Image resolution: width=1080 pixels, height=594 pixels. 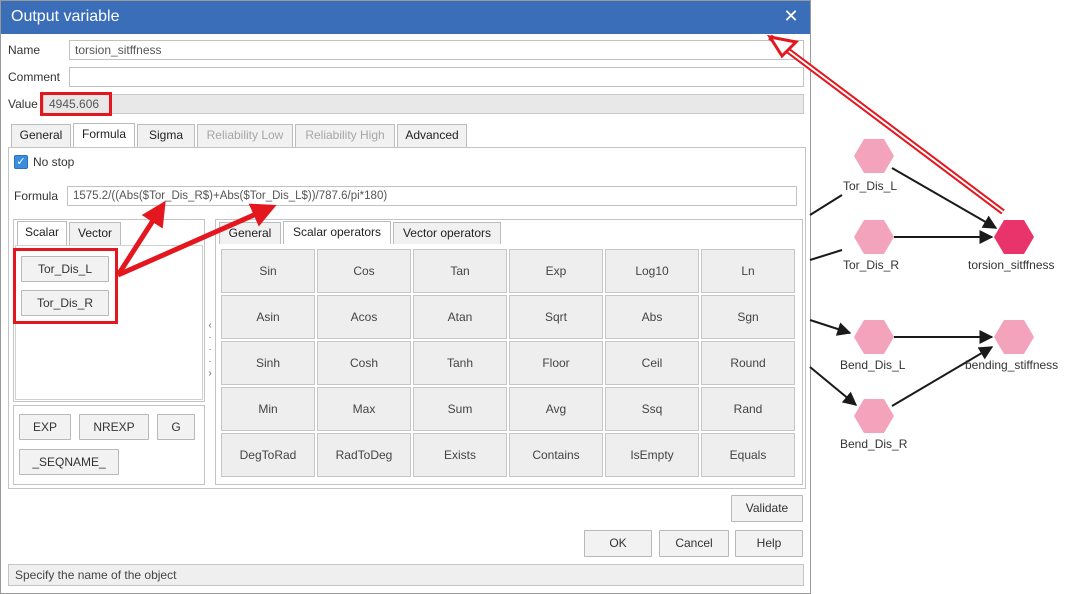 I want to click on operator-exp-button: Exp, so click(x=556, y=271).